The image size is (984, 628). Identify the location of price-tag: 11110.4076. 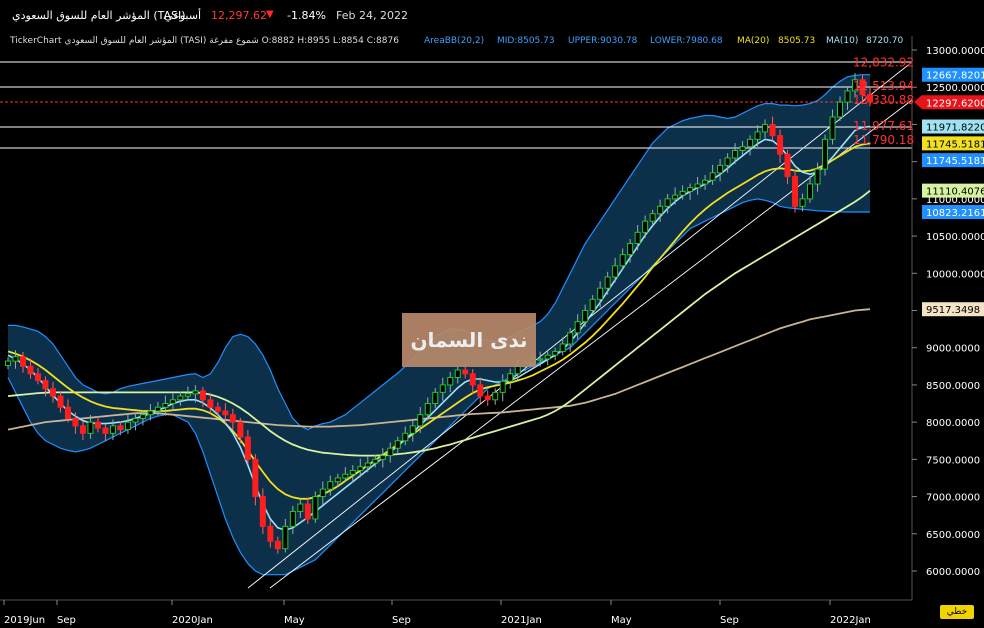
(953, 190).